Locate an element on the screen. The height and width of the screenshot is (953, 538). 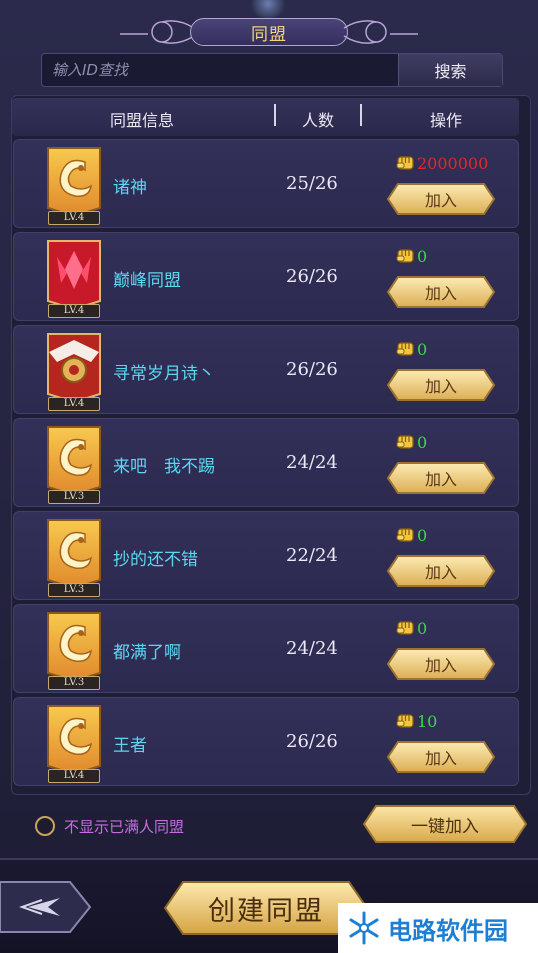
power-number: 10 is located at coordinates (427, 721).